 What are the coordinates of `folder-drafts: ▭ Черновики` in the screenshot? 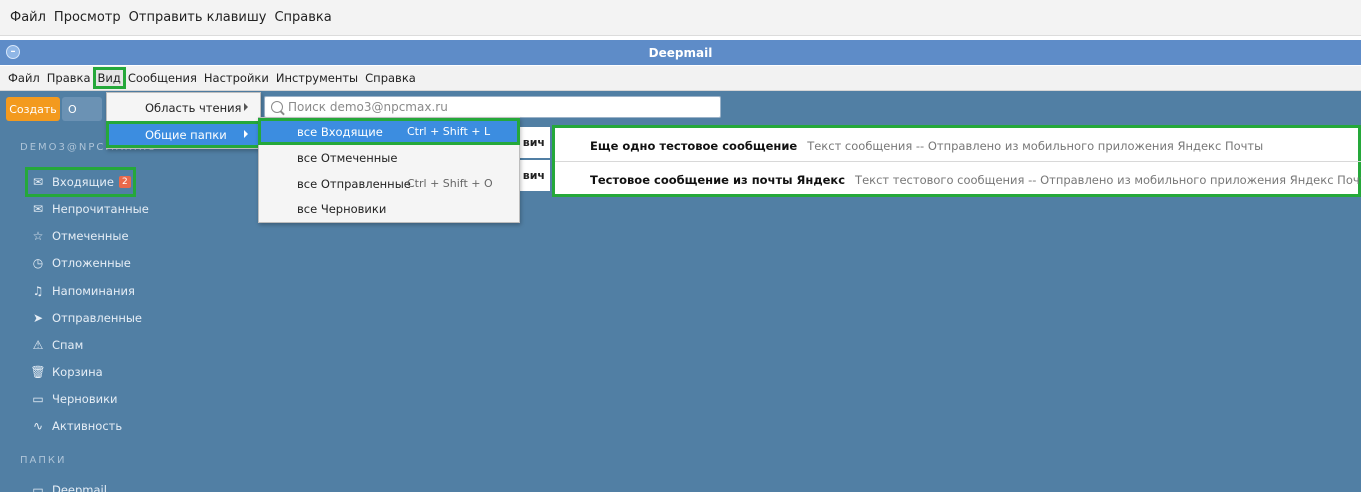 It's located at (74, 399).